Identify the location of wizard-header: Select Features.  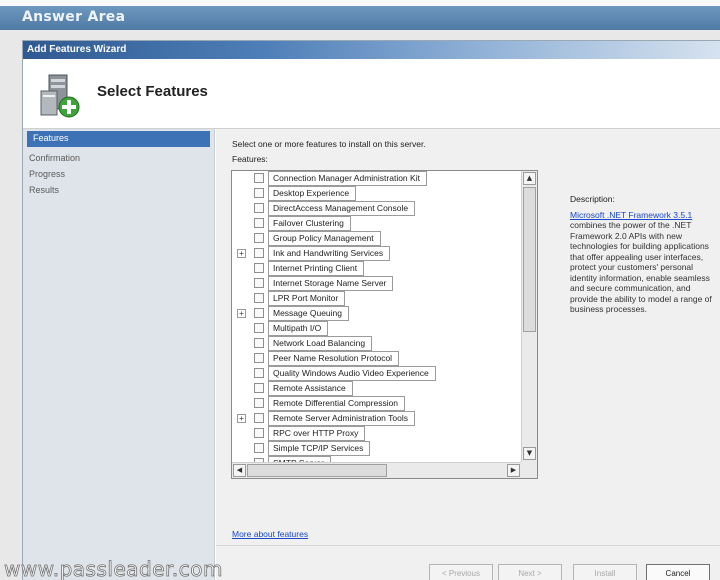
(371, 94).